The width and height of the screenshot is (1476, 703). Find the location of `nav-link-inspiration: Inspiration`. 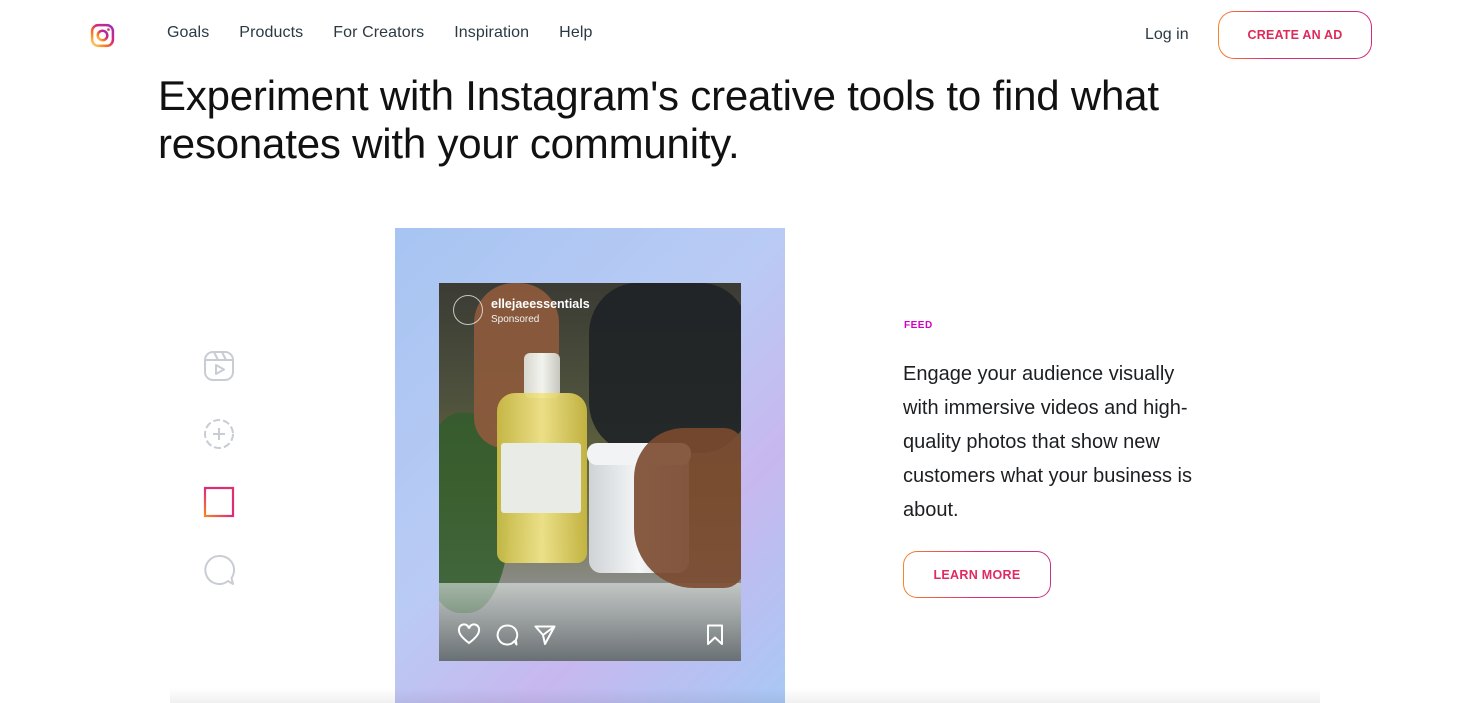

nav-link-inspiration: Inspiration is located at coordinates (491, 33).